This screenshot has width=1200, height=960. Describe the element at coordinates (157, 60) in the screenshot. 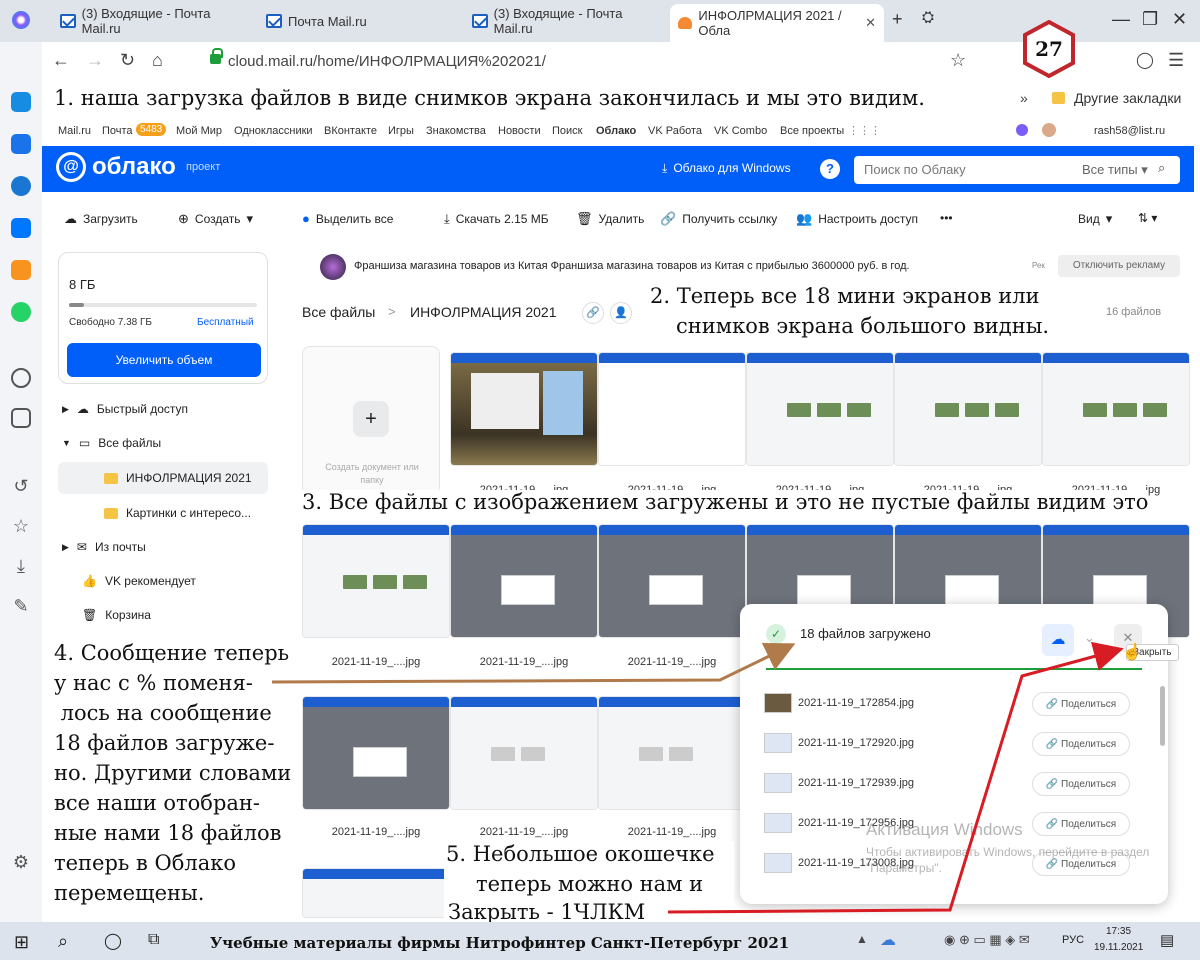

I see `home-icon: ⌂` at that location.